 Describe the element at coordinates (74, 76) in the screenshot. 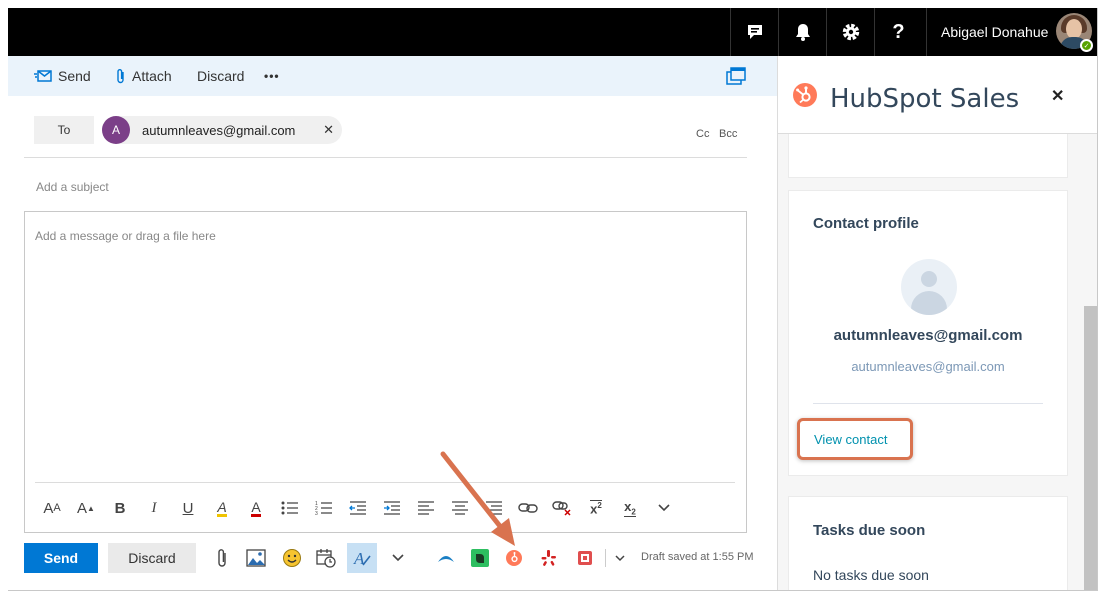

I see `send-label: Send` at that location.